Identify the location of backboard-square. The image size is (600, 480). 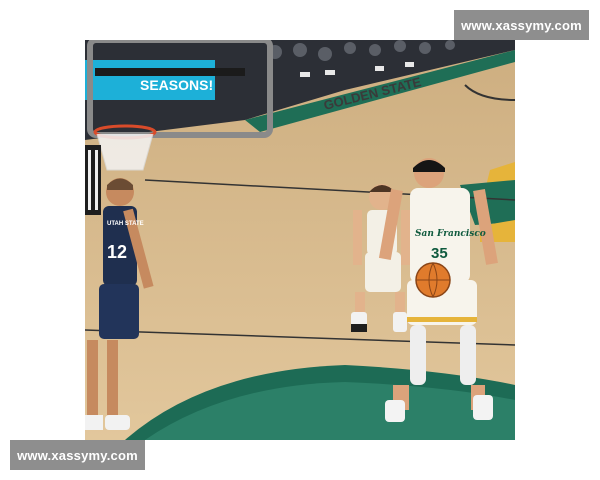
(170, 72).